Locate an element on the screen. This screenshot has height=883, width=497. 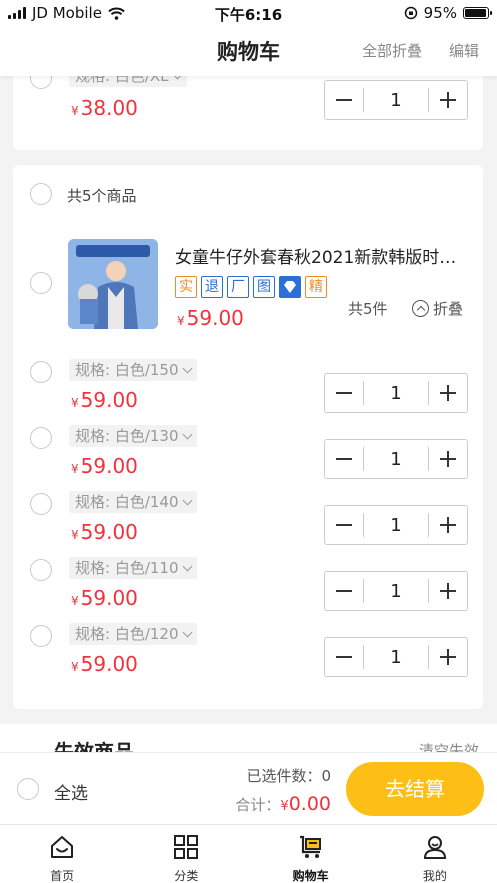
category-grid-icon is located at coordinates (186, 847).